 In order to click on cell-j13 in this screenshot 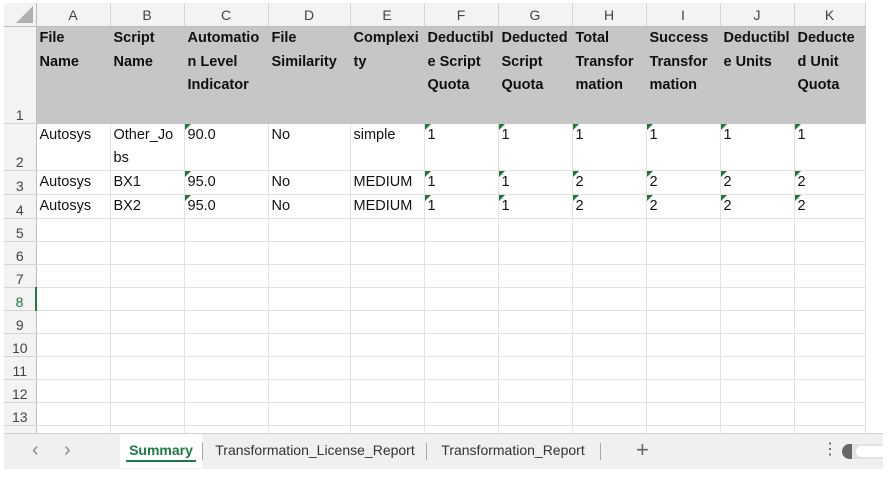, I will do `click(757, 414)`.